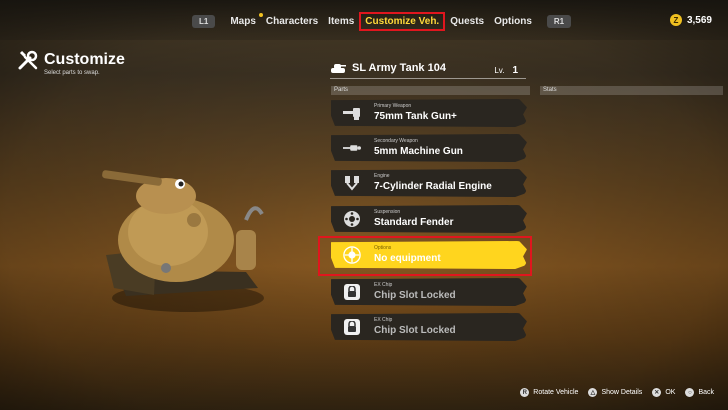 The width and height of the screenshot is (728, 410). Describe the element at coordinates (467, 21) in the screenshot. I see `tab-quests: Quests` at that location.